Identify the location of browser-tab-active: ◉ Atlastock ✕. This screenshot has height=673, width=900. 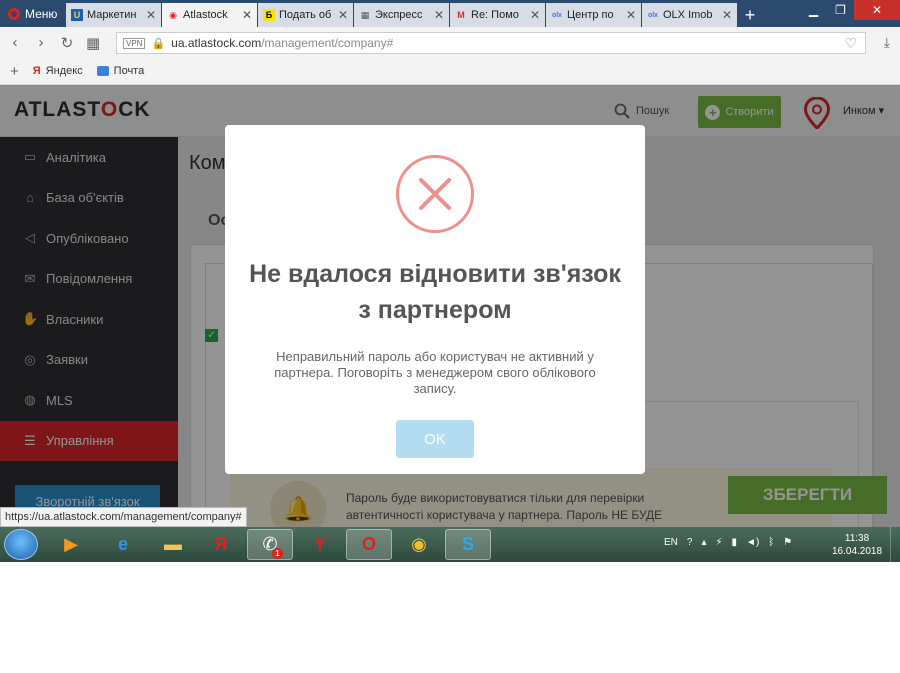
(209, 15).